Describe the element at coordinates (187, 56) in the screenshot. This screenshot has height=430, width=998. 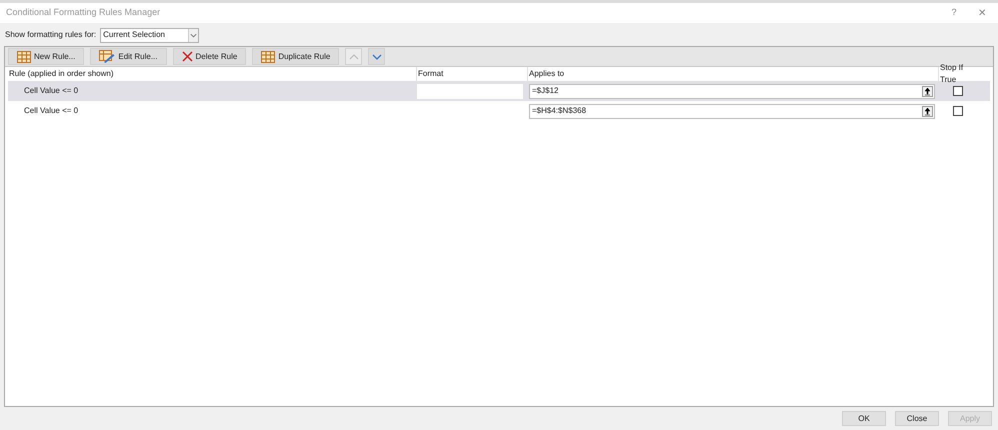
I see `x-icon` at that location.